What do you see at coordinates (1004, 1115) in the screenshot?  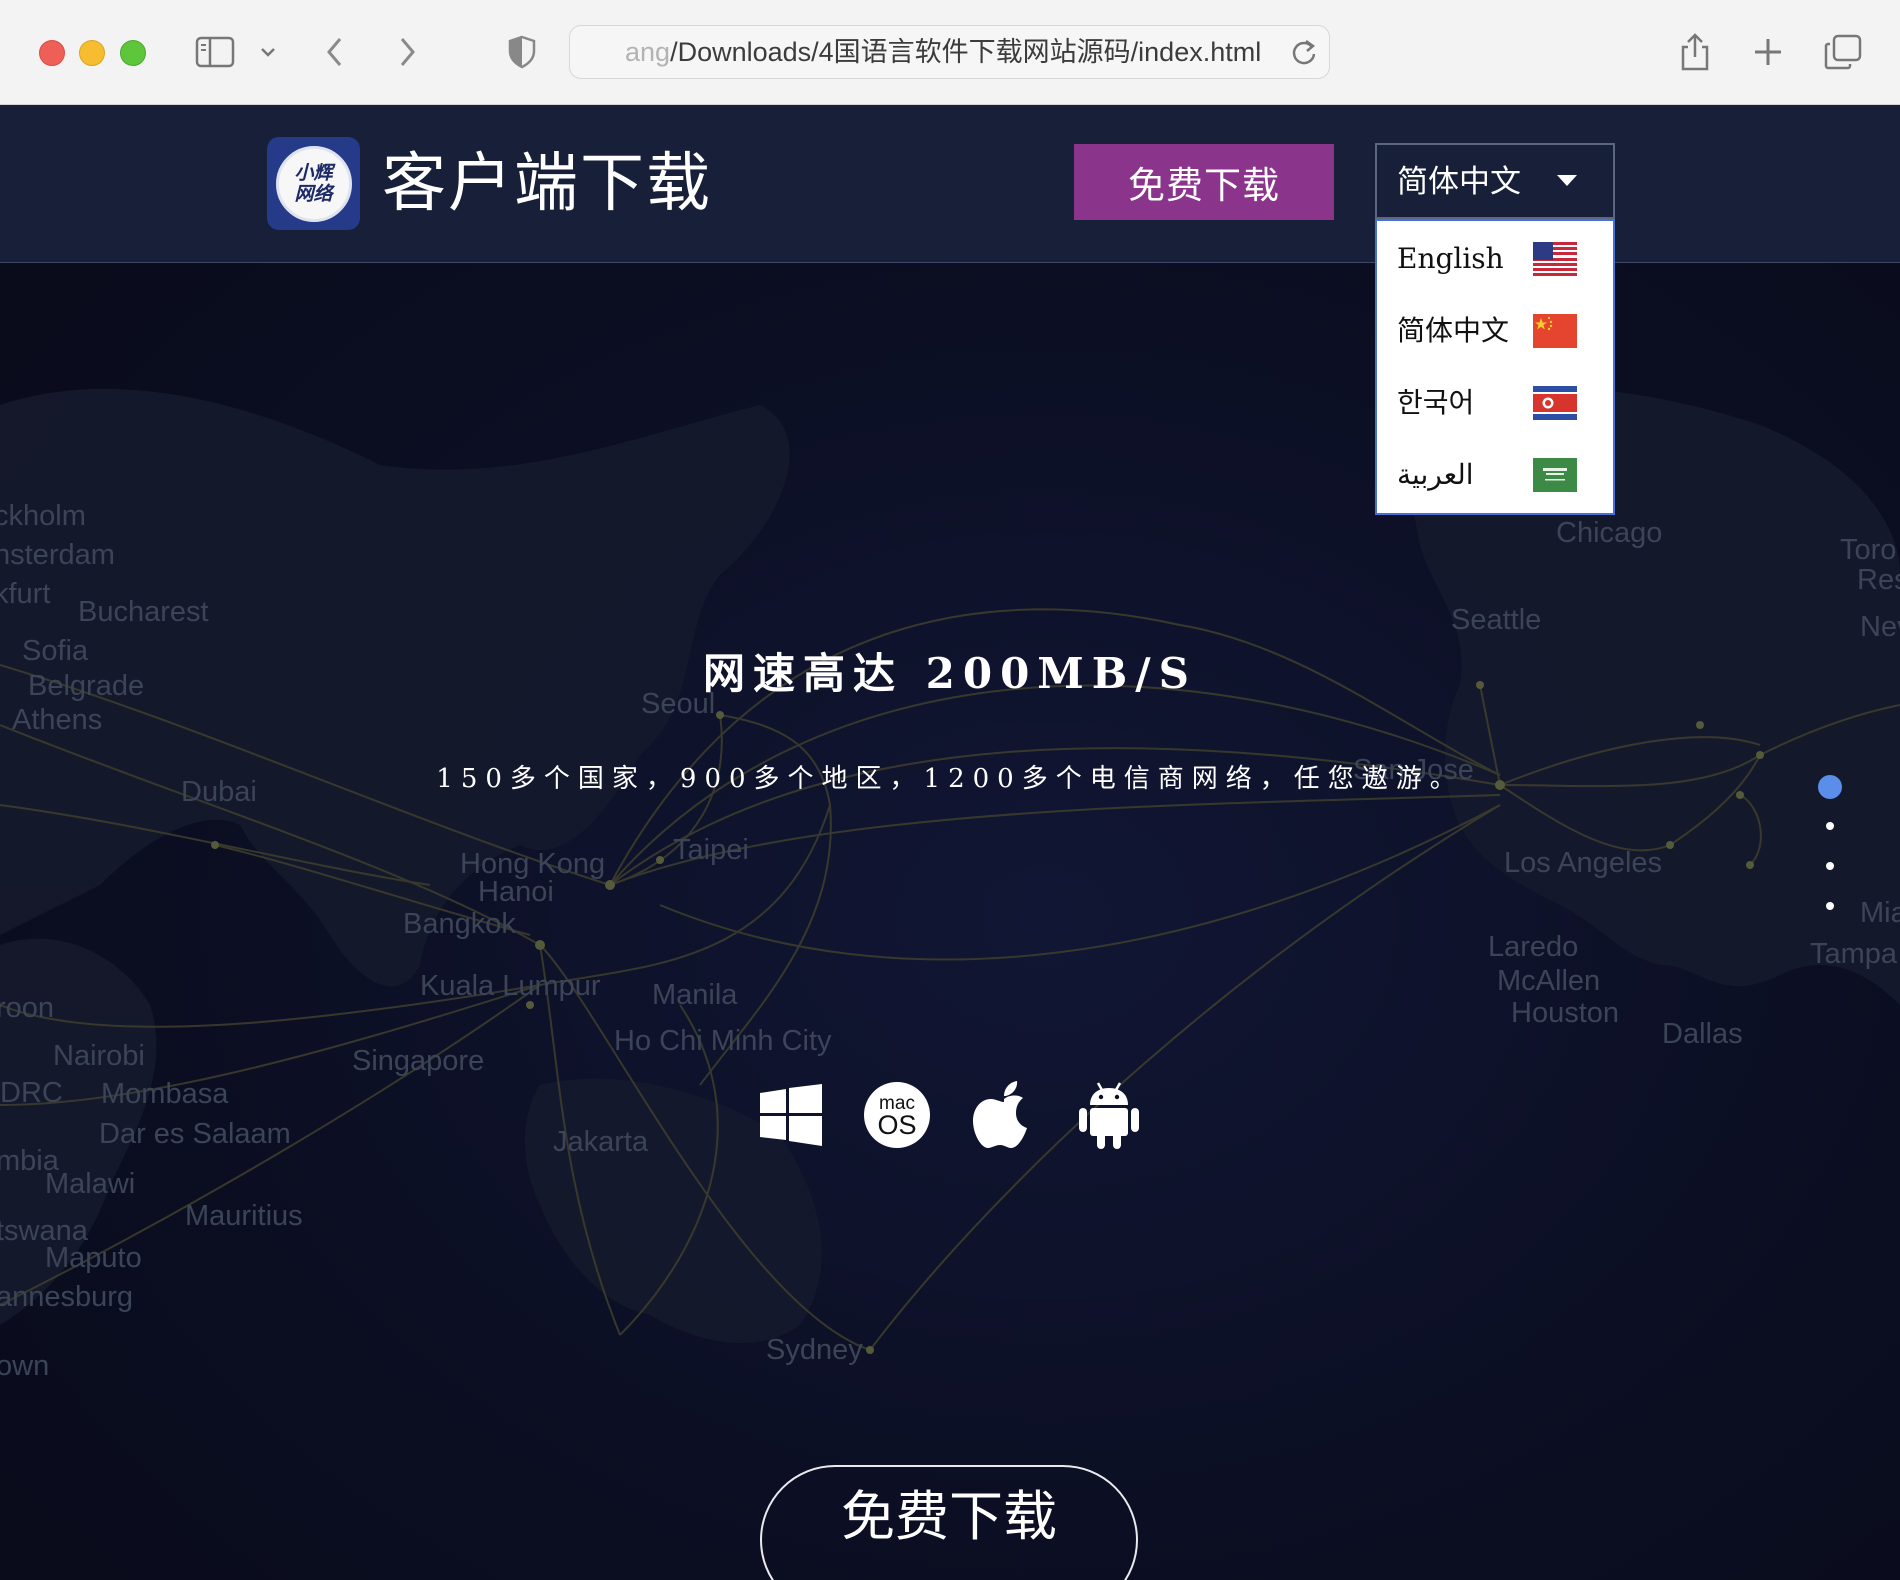 I see `apple-icon` at bounding box center [1004, 1115].